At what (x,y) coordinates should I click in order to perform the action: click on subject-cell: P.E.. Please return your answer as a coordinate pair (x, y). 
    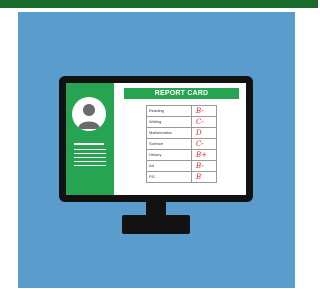
    Looking at the image, I should click on (169, 177).